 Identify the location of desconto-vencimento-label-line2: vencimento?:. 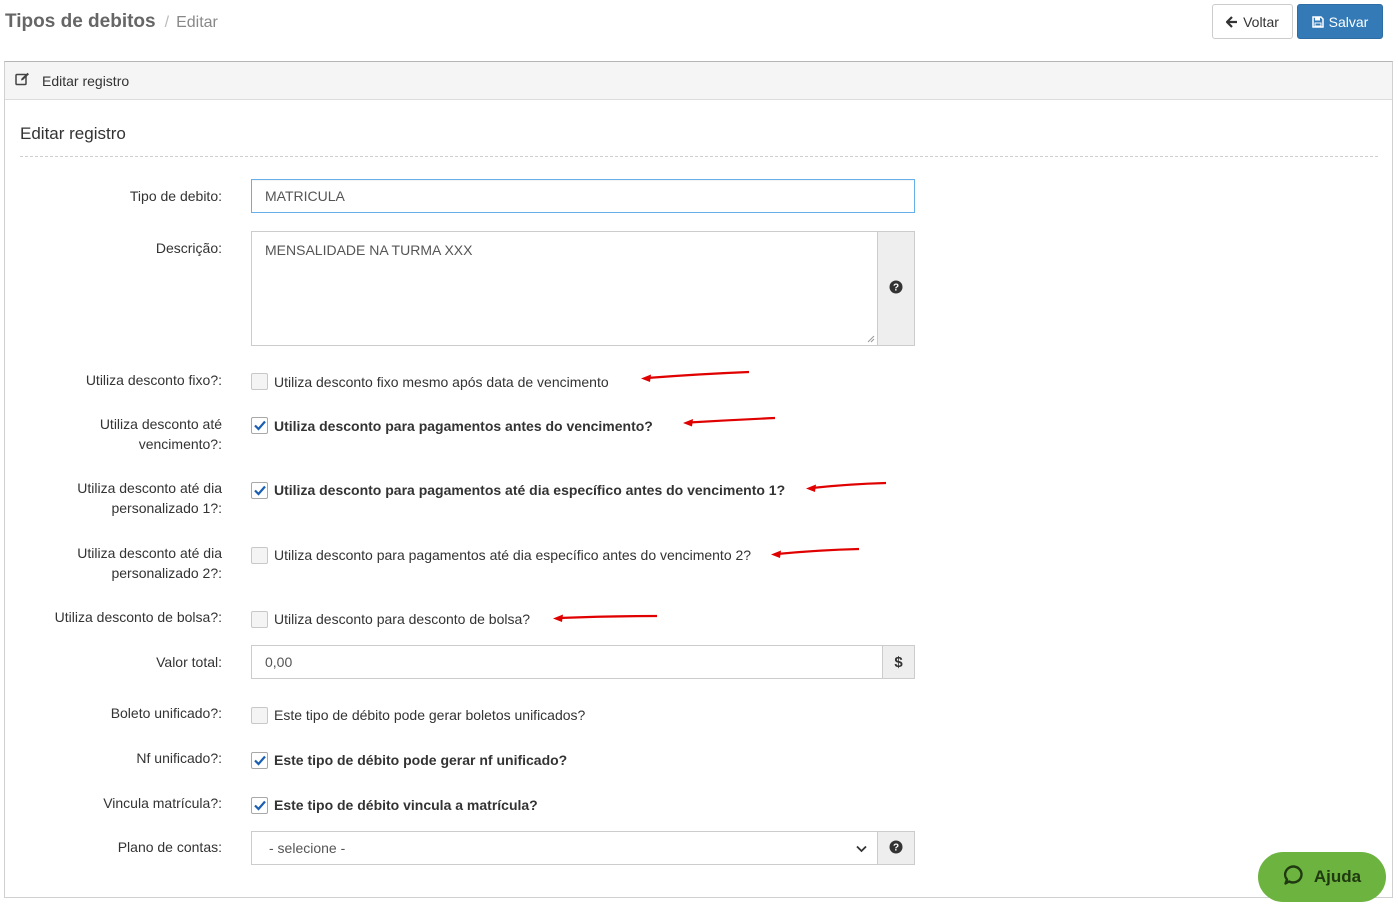
(180, 444).